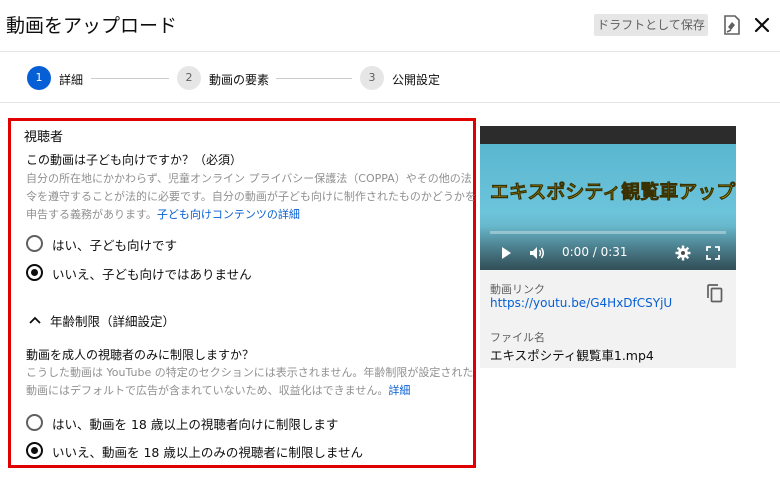 This screenshot has height=477, width=780. What do you see at coordinates (762, 25) in the screenshot?
I see `close-icon` at bounding box center [762, 25].